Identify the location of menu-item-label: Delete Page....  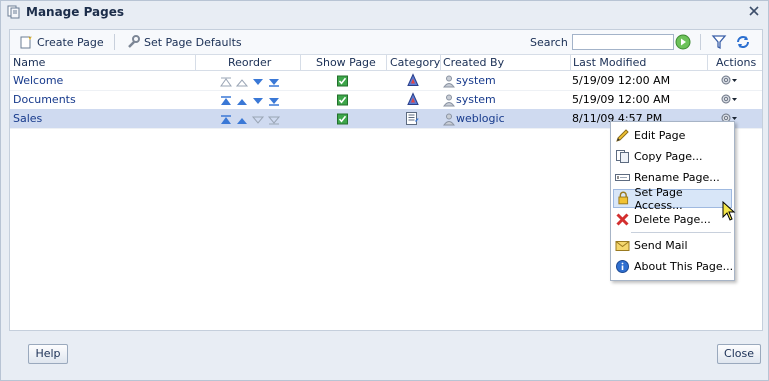
(672, 219).